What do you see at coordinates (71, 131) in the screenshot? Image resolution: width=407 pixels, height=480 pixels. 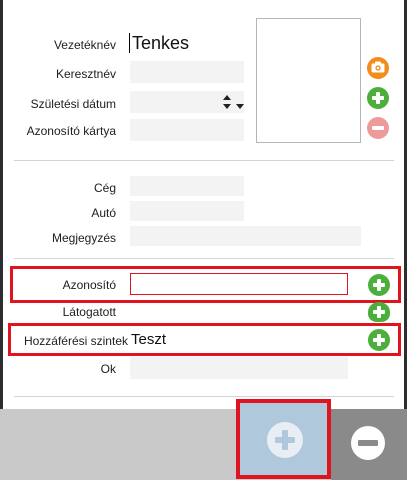 I see `idcard-label: Azonosító kártya` at bounding box center [71, 131].